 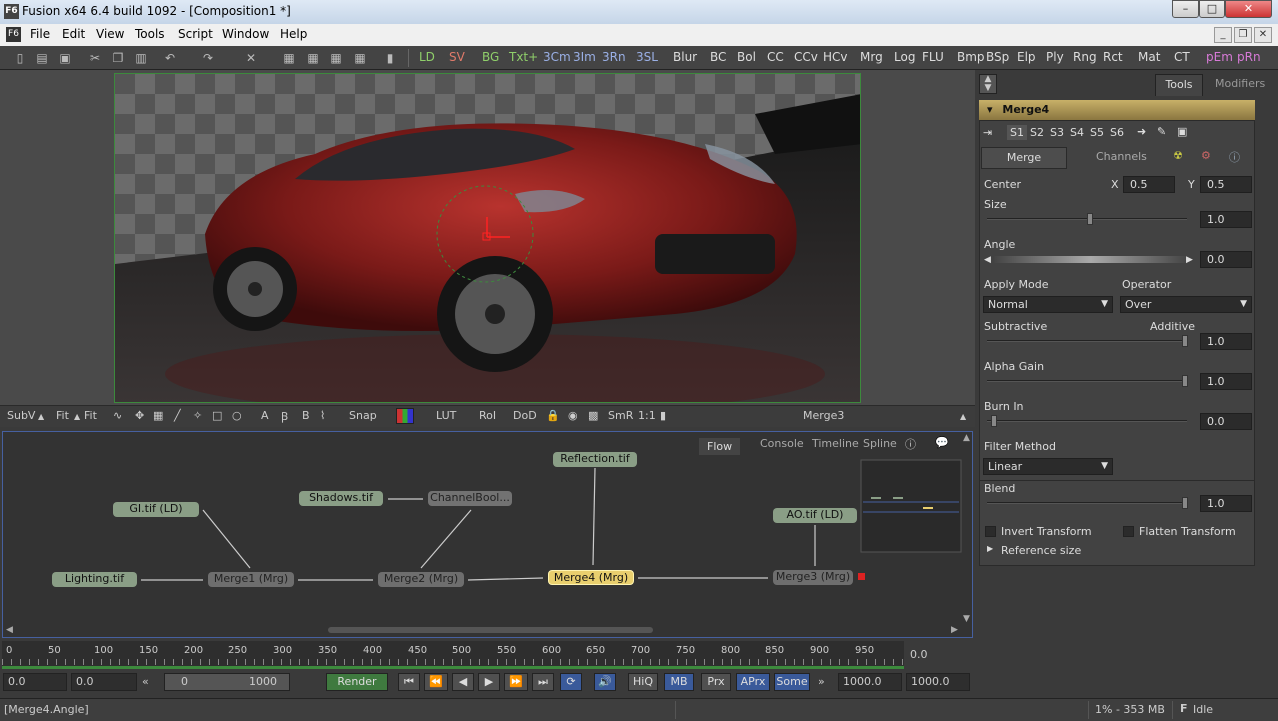 I want to click on menu-help: Help, so click(x=293, y=34).